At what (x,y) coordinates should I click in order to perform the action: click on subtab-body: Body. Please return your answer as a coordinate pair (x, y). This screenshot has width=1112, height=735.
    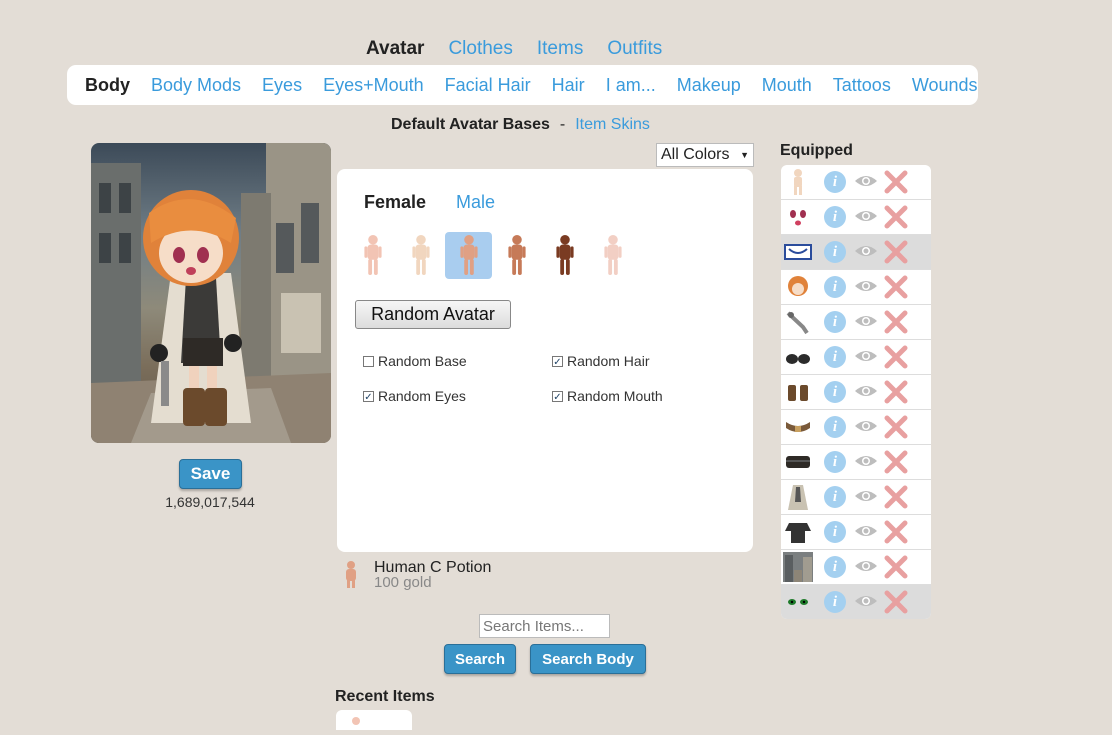
    Looking at the image, I should click on (107, 85).